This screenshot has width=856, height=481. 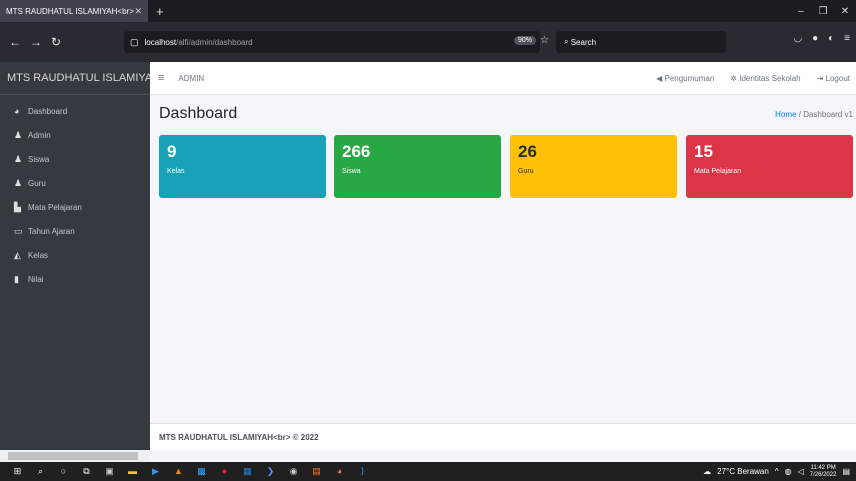 I want to click on extension-icon: ◐, so click(x=831, y=38).